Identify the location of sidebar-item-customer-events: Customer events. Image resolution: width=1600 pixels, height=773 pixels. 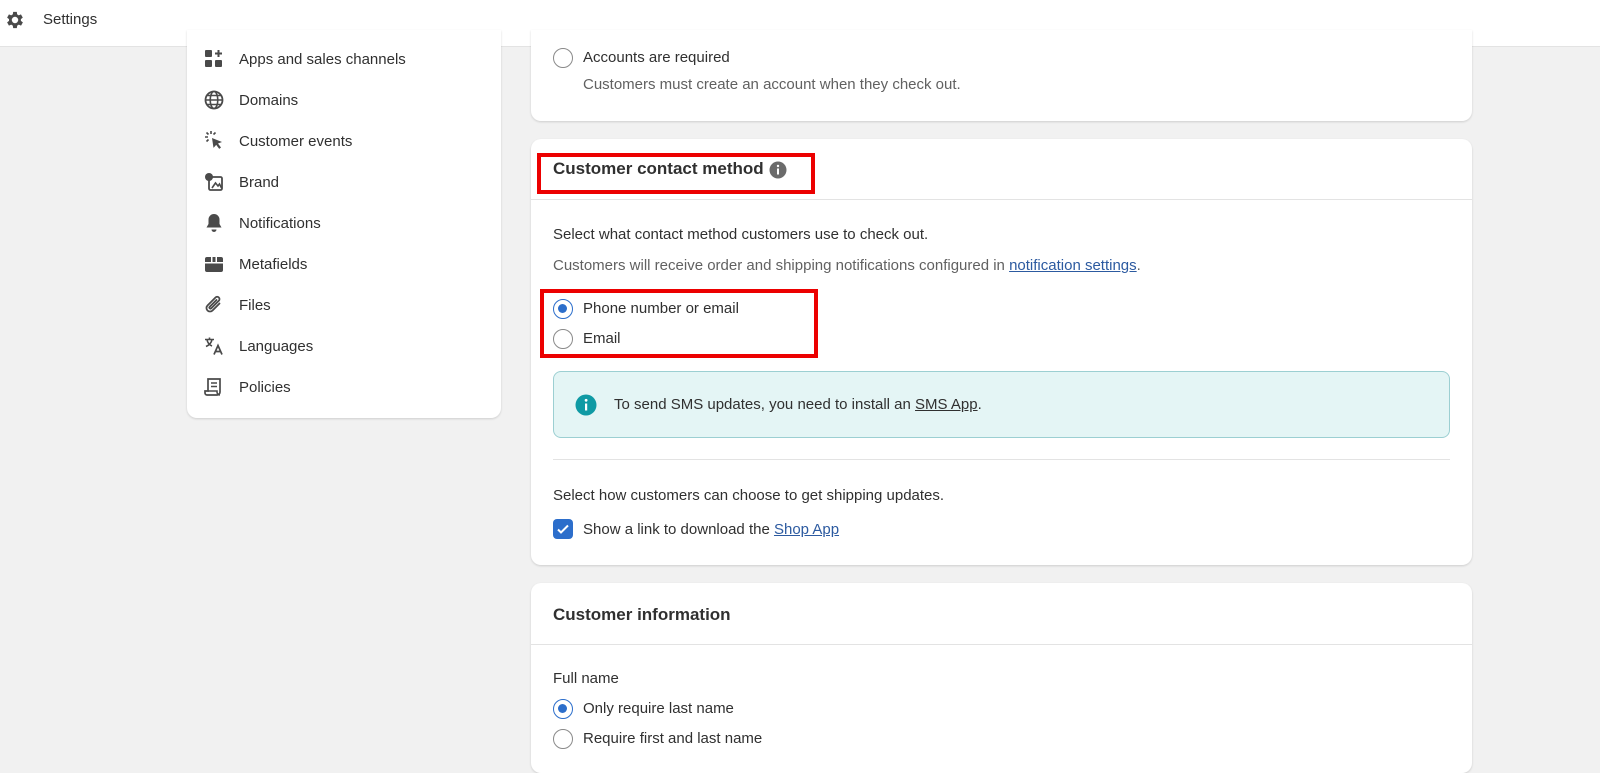
(344, 141).